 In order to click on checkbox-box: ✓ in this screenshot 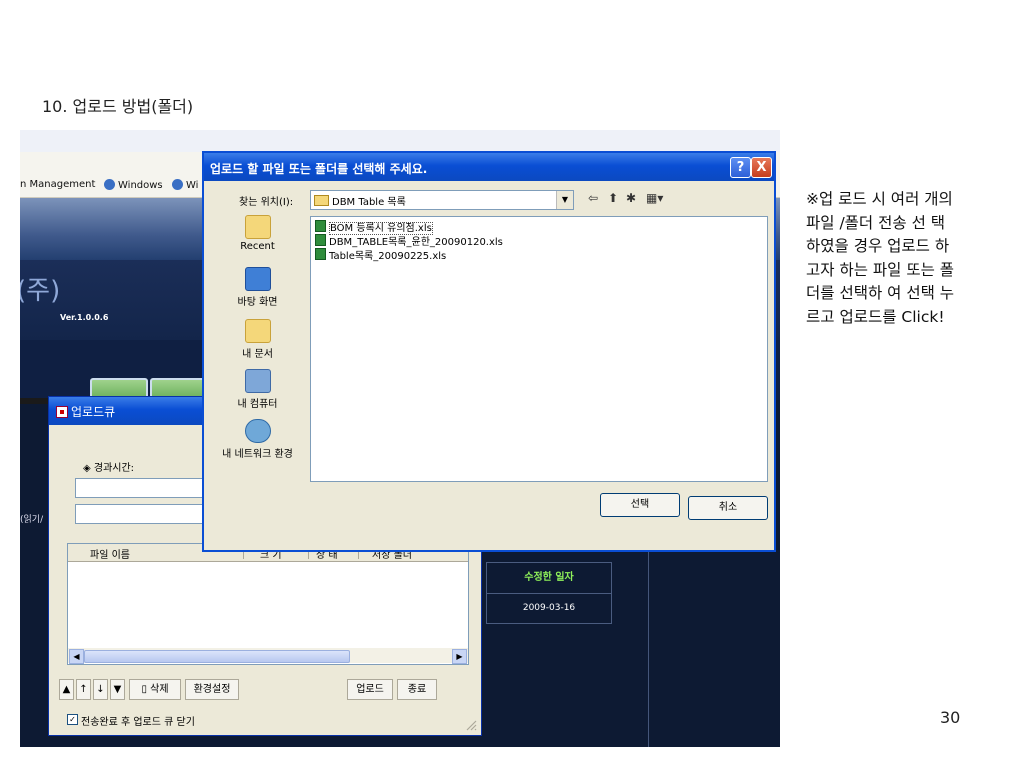, I will do `click(72, 719)`.